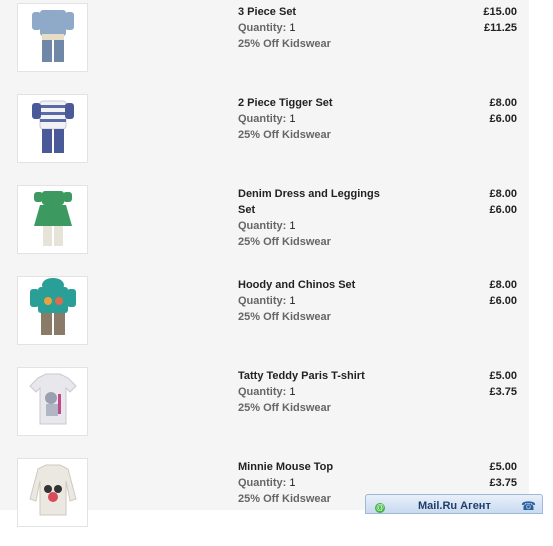  Describe the element at coordinates (380, 508) in the screenshot. I see `mailru-agent-icon: @` at that location.